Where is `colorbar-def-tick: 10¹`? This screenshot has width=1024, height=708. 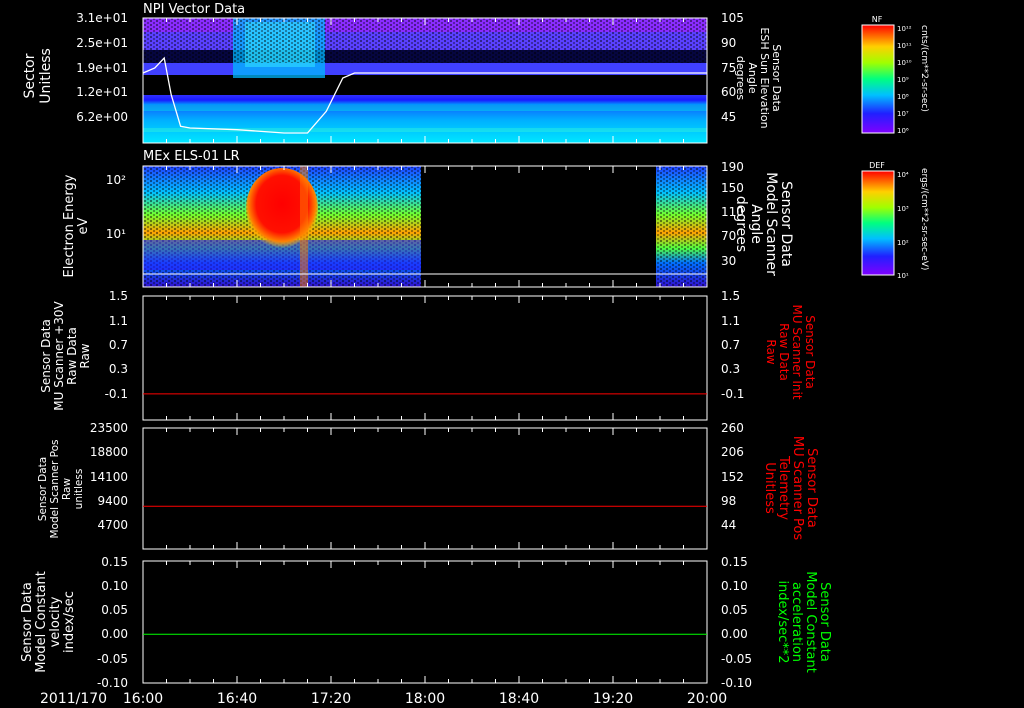
colorbar-def-tick: 10¹ is located at coordinates (903, 276).